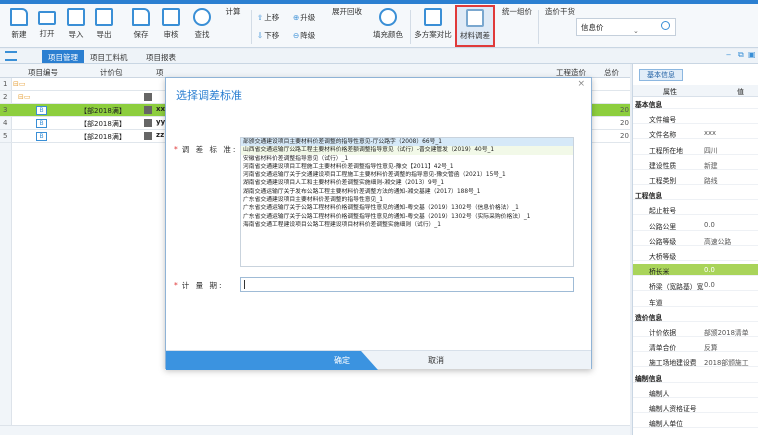 Image resolution: width=758 pixels, height=435 pixels. What do you see at coordinates (433, 17) in the screenshot?
I see `compare-icon` at bounding box center [433, 17].